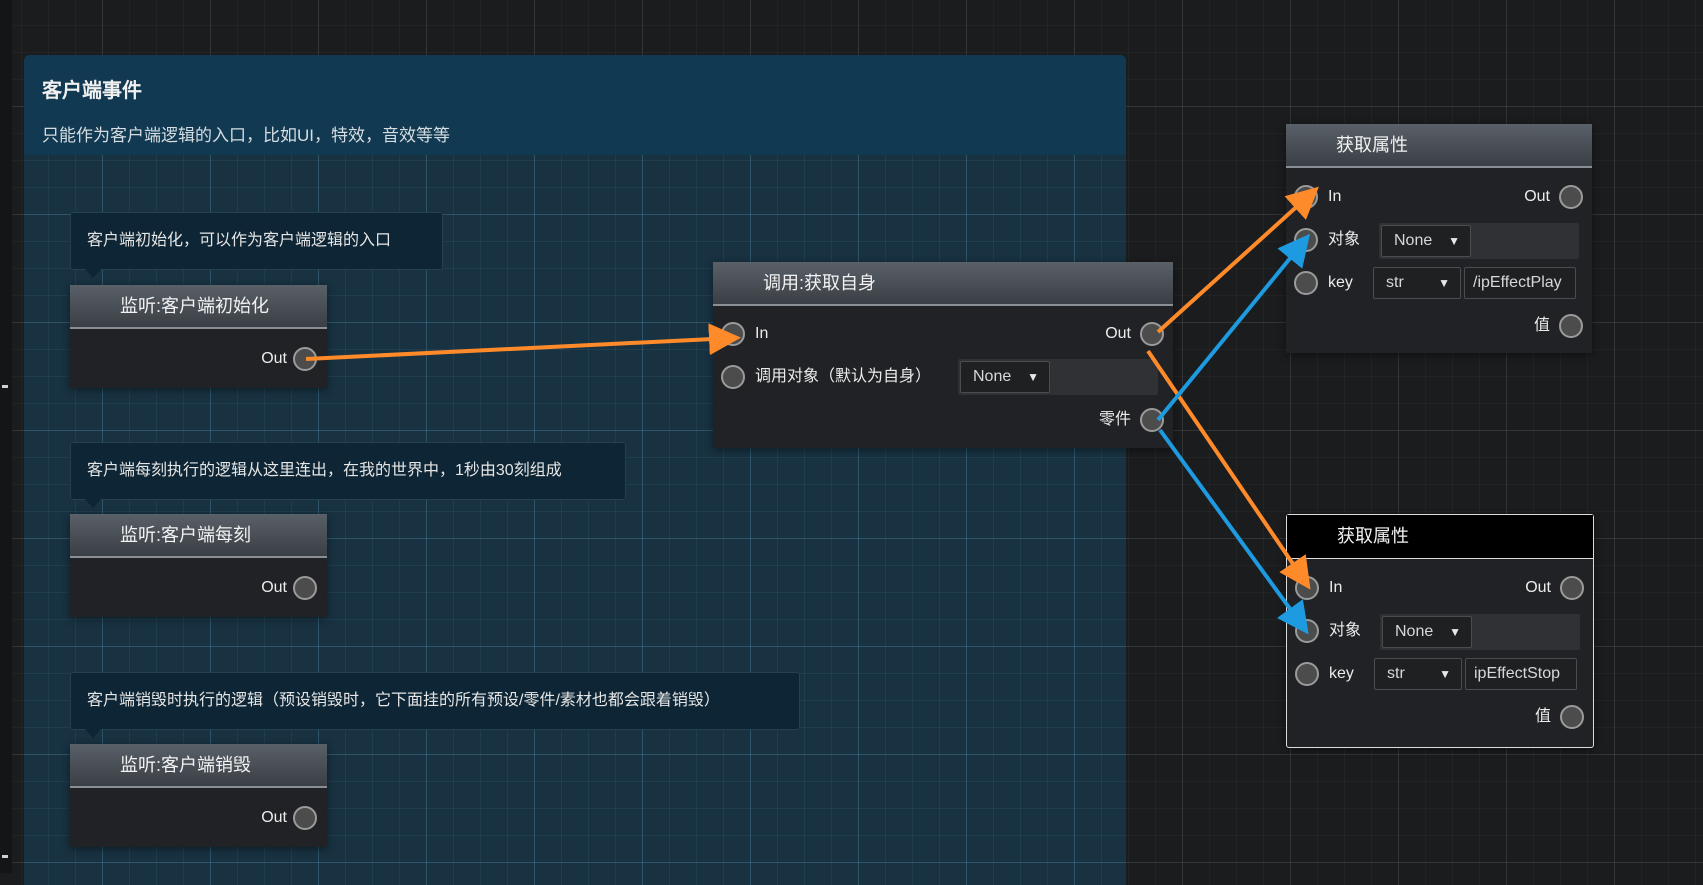 Image resolution: width=1703 pixels, height=885 pixels. I want to click on get-property-node-stop: 获取属性 In Out 对象 None ▼ key str ▼ 值, so click(1440, 631).